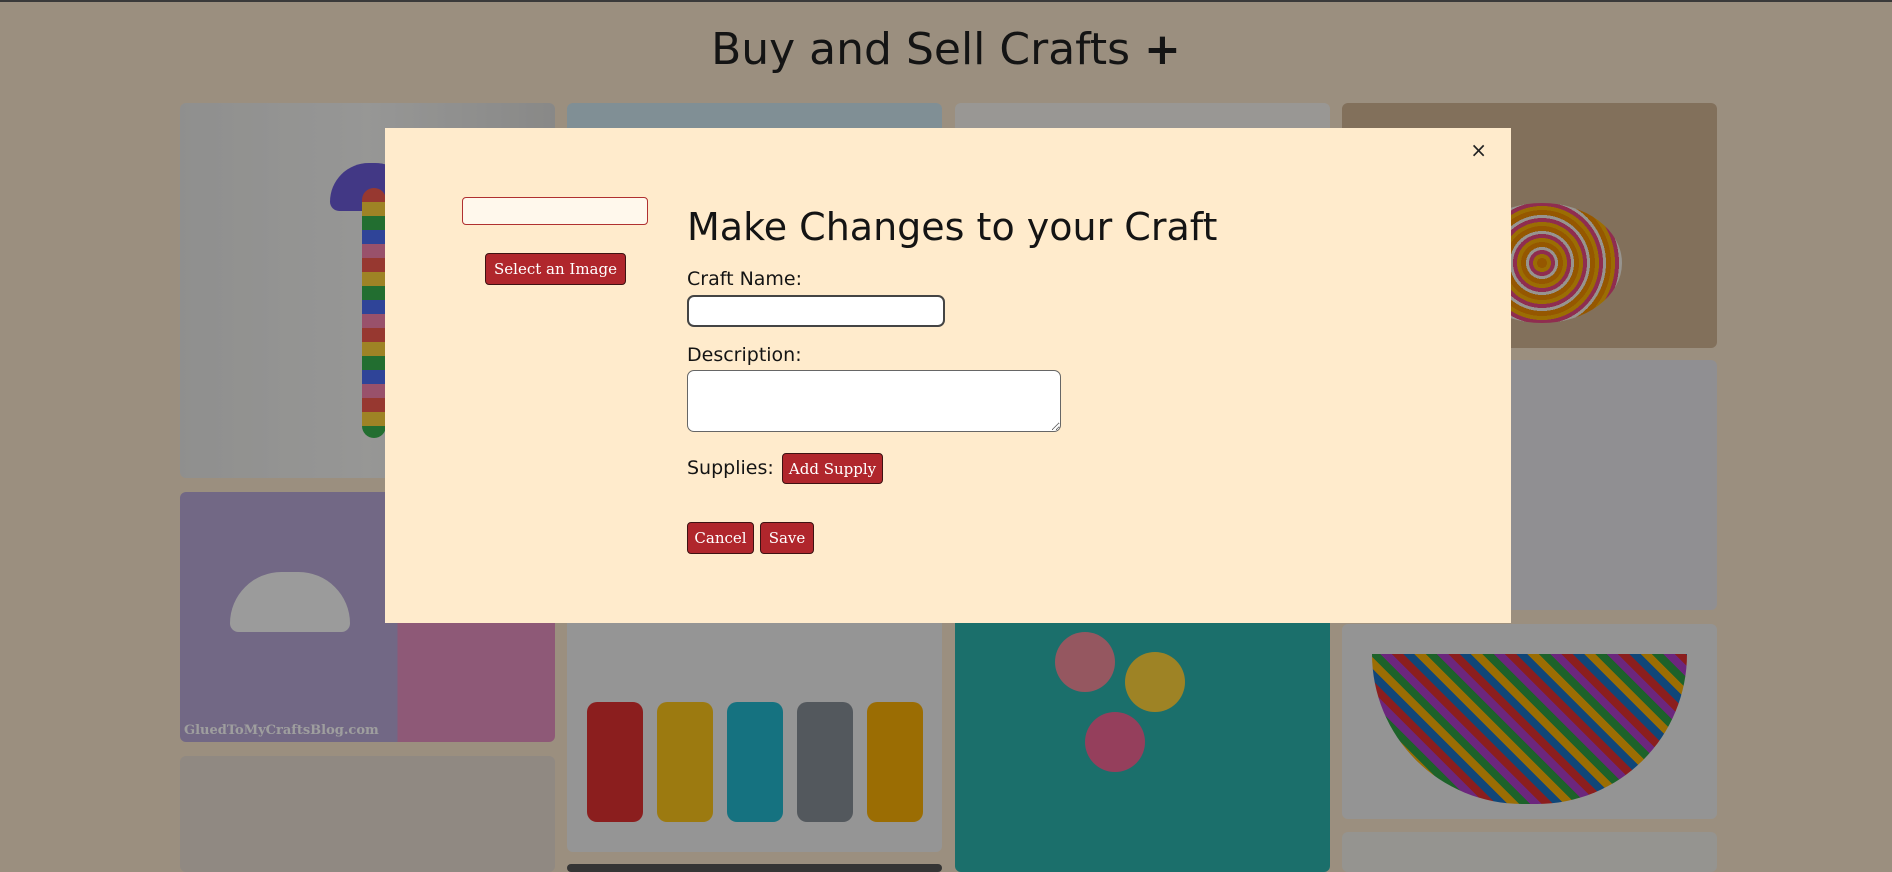 The height and width of the screenshot is (872, 1892). Describe the element at coordinates (816, 311) in the screenshot. I see `craft-name-input` at that location.